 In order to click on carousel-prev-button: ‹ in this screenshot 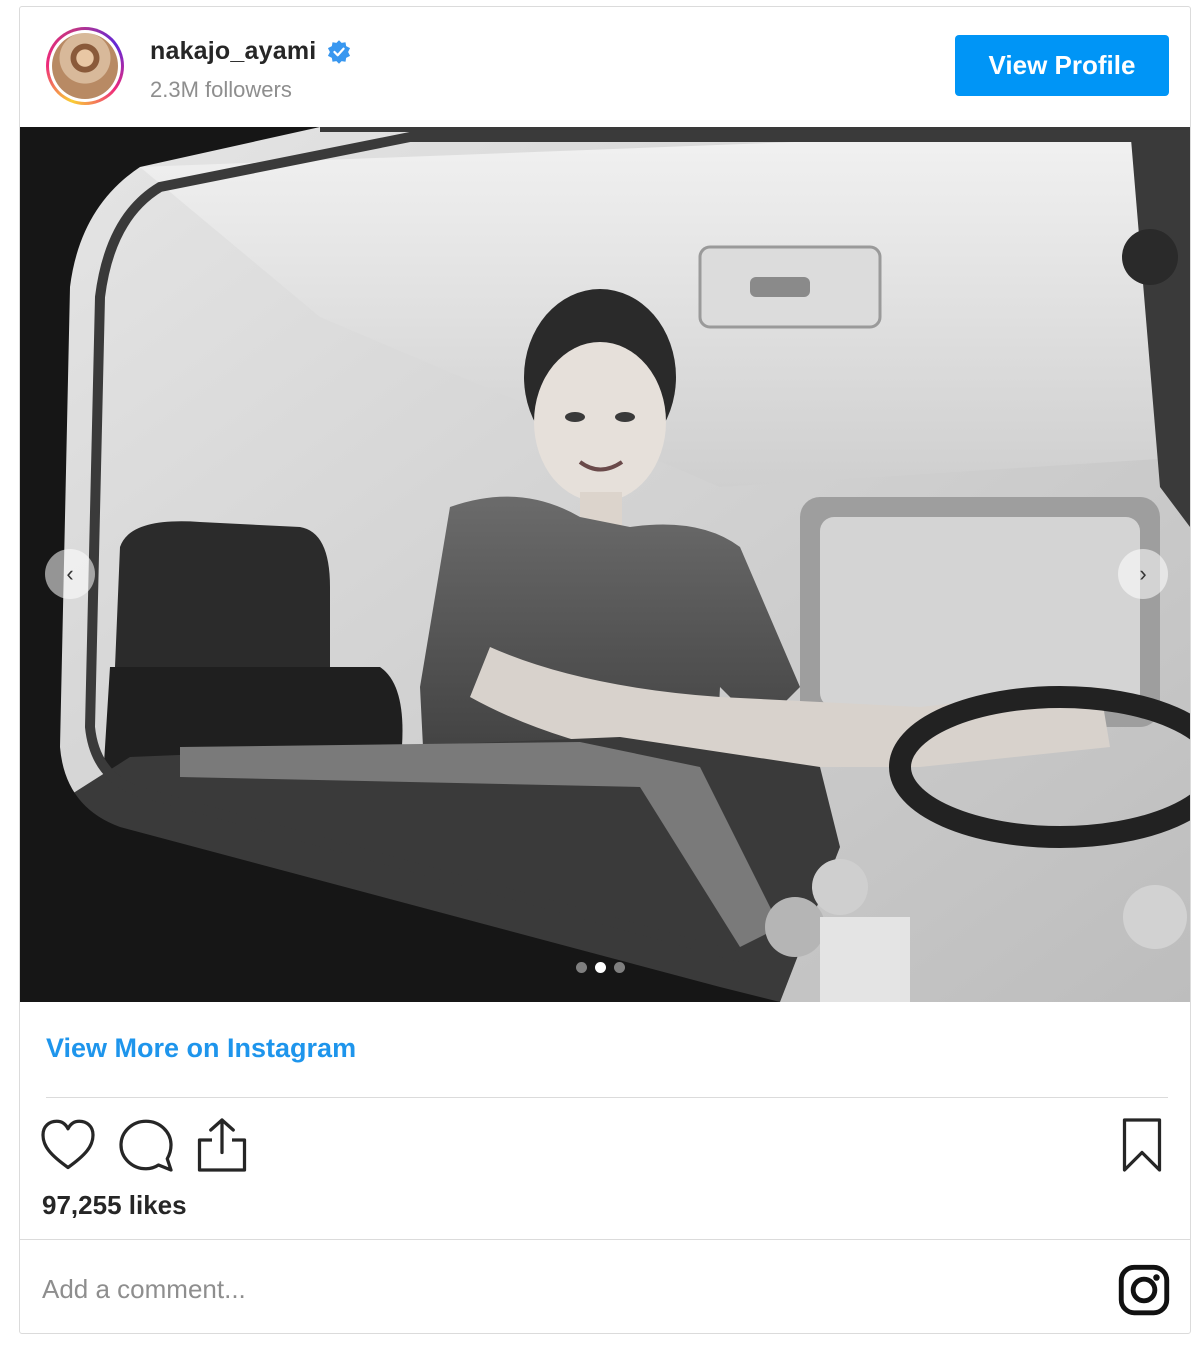, I will do `click(70, 574)`.